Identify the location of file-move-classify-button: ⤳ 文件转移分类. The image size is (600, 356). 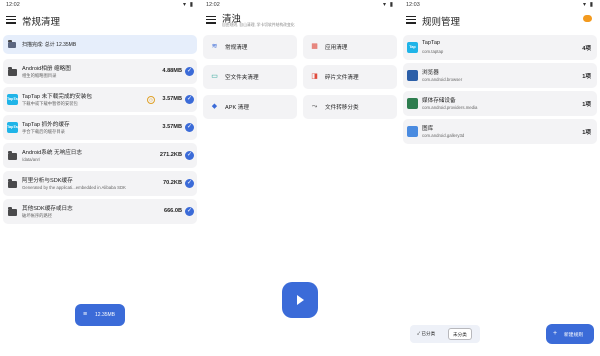
(350, 107).